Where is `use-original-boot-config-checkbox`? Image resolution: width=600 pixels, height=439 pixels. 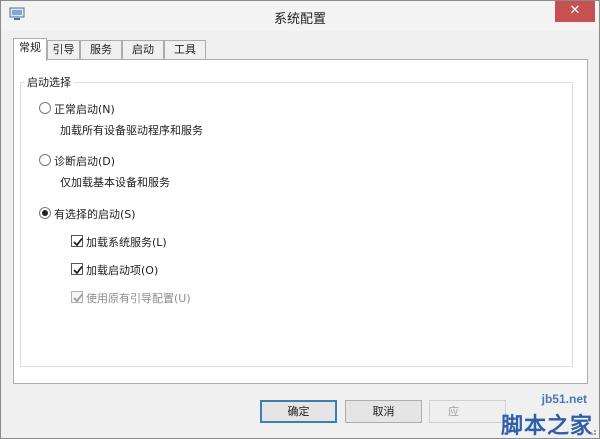
use-original-boot-config-checkbox is located at coordinates (77, 297).